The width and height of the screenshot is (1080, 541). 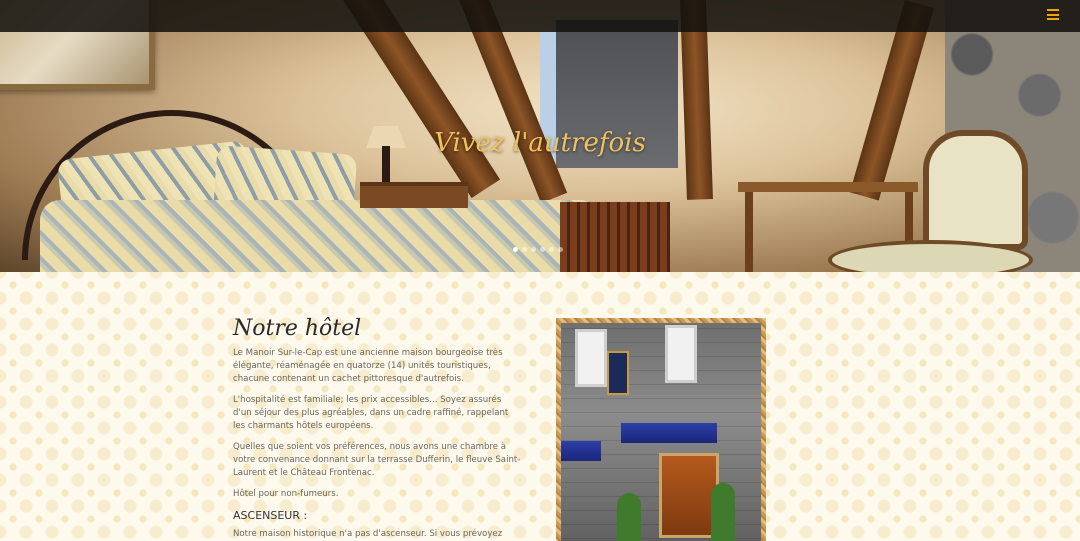 I want to click on hero-night-table, so click(x=414, y=195).